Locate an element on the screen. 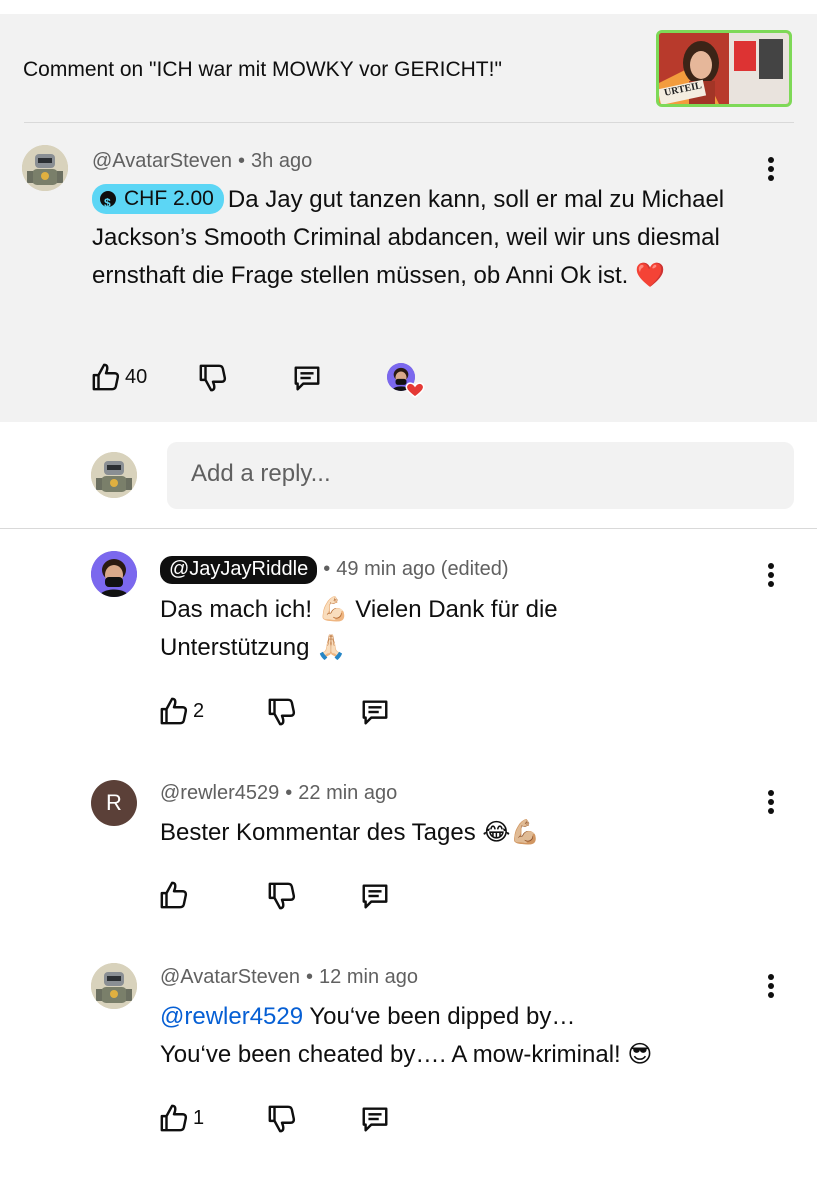 This screenshot has width=817, height=1200. creator-heart is located at coordinates (405, 381).